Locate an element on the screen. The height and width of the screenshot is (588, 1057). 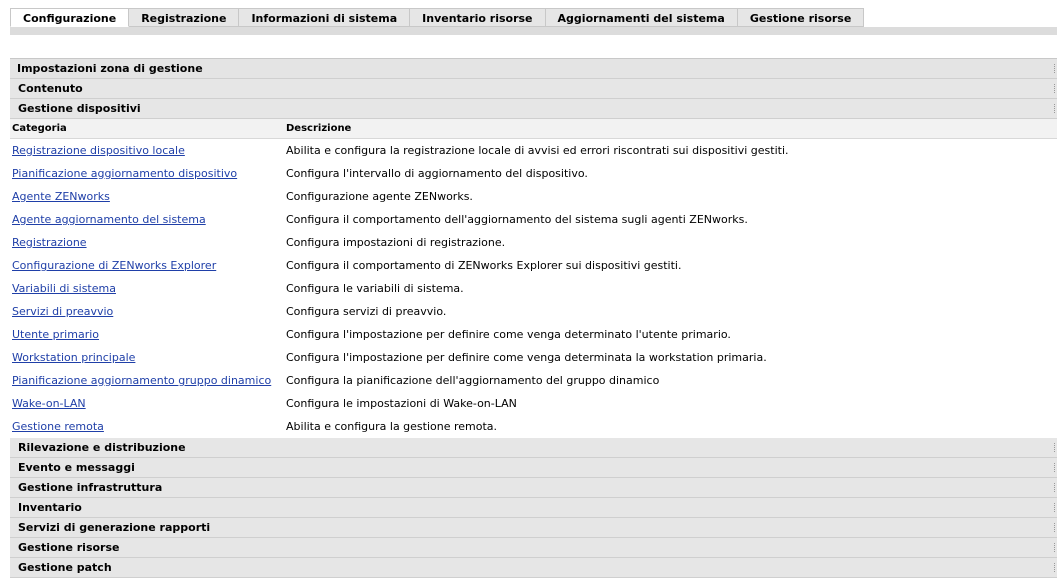
category-link-workstation-principale: Workstation principale is located at coordinates (73, 357).